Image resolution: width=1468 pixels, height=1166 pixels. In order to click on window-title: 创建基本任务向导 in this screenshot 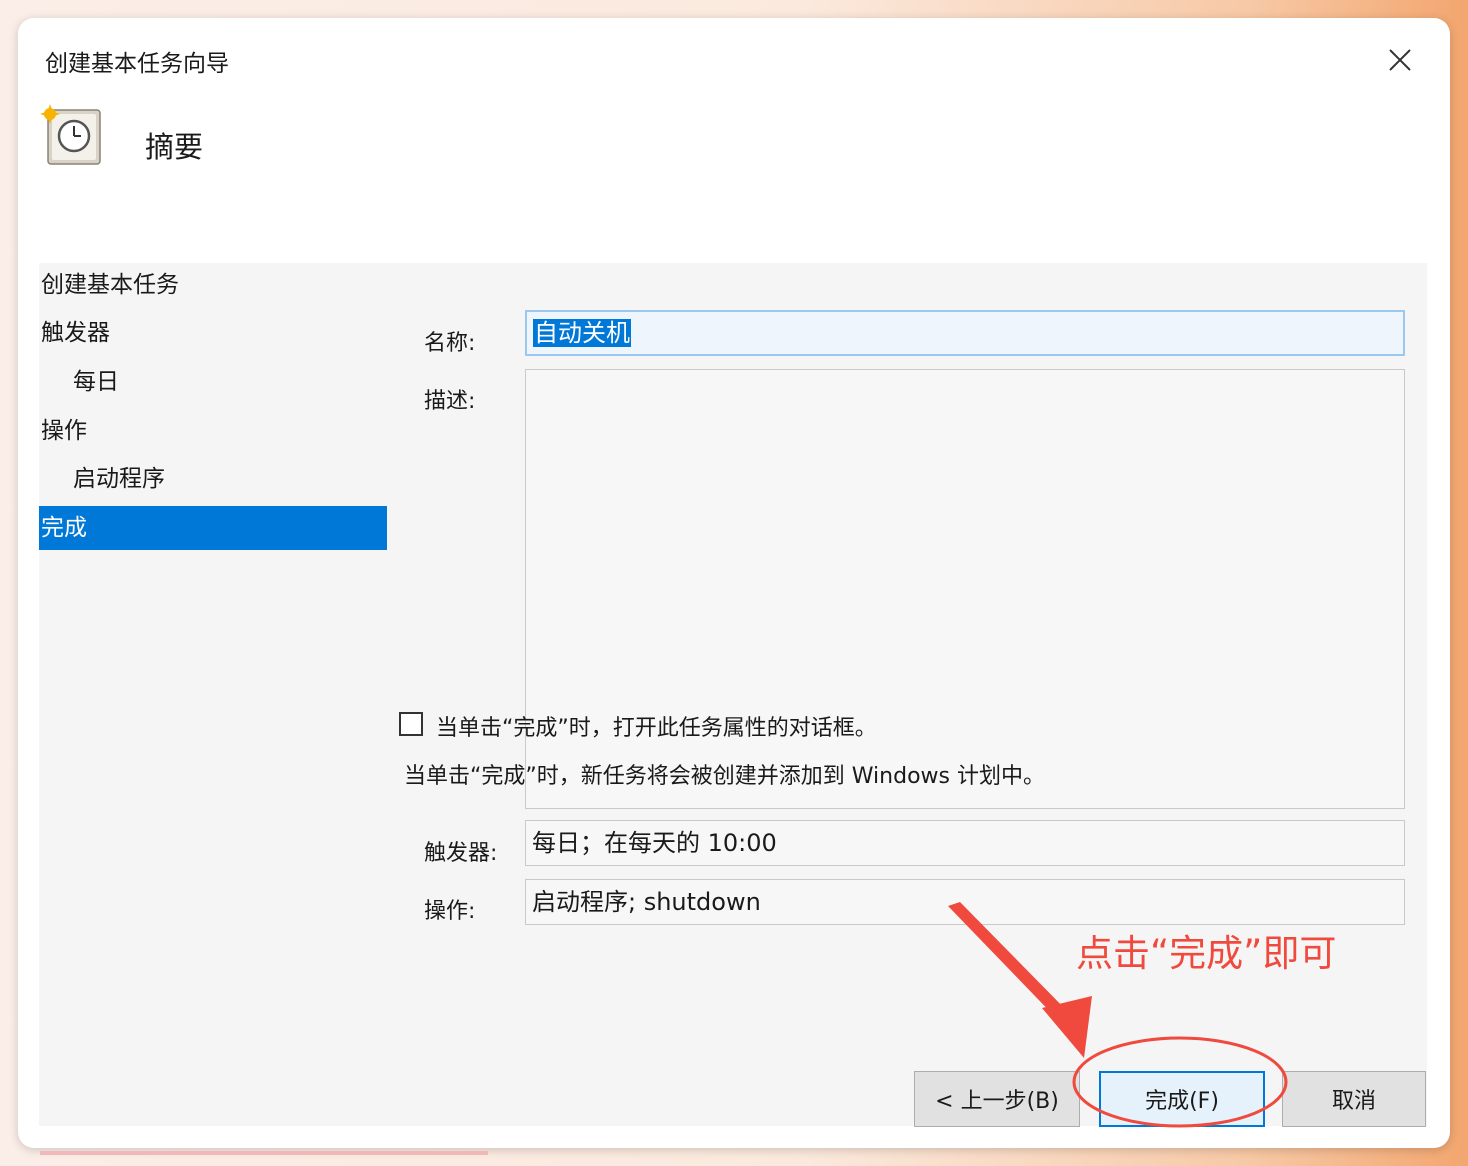, I will do `click(137, 64)`.